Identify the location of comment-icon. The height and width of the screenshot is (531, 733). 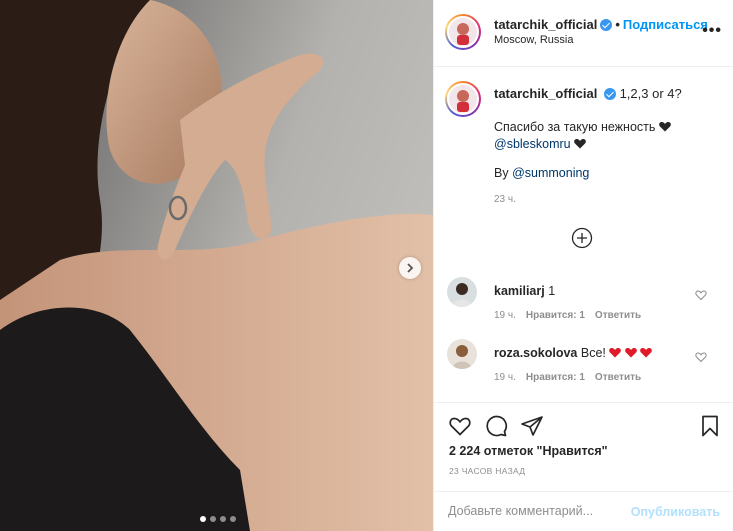
(496, 426).